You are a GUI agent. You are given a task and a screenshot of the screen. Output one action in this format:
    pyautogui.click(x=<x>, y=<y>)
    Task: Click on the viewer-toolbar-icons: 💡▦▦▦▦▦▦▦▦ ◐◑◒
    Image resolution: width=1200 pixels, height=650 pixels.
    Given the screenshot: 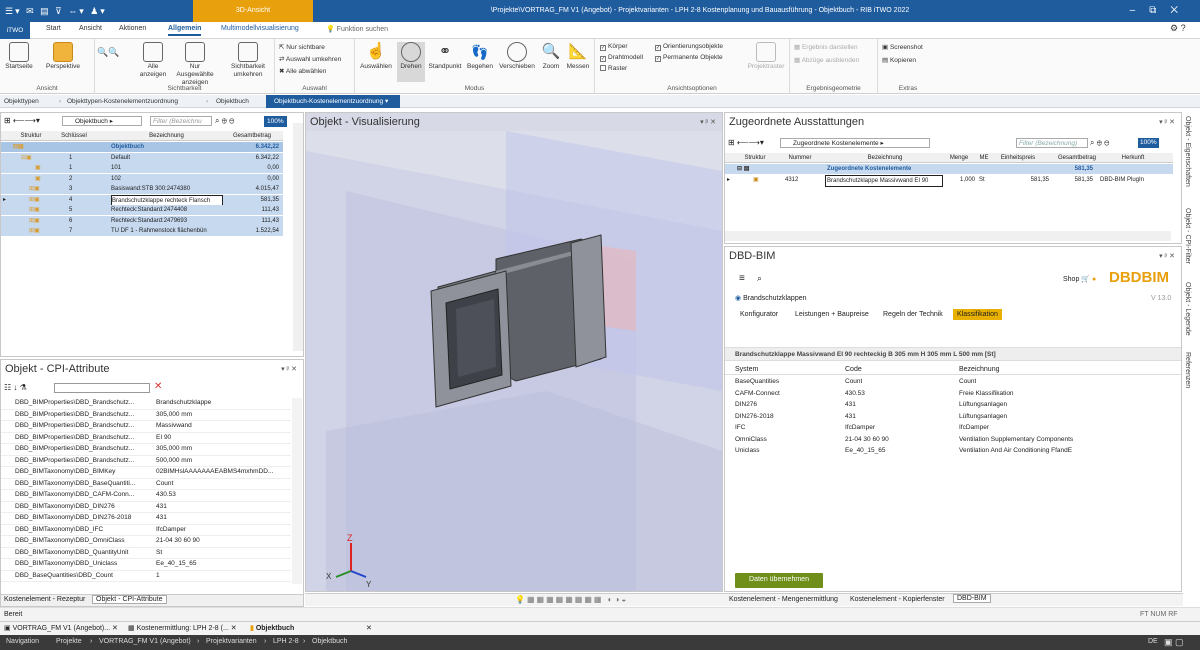 What is the action you would take?
    pyautogui.click(x=571, y=599)
    